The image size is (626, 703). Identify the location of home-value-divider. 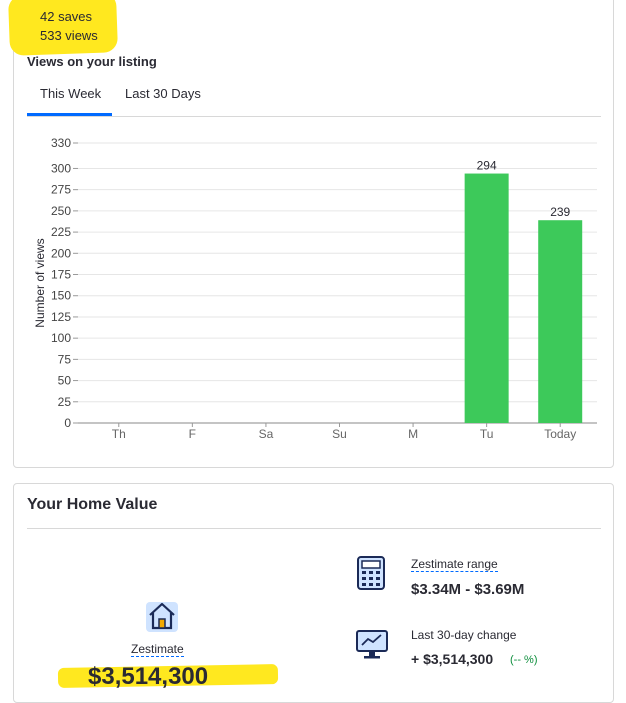
(314, 528).